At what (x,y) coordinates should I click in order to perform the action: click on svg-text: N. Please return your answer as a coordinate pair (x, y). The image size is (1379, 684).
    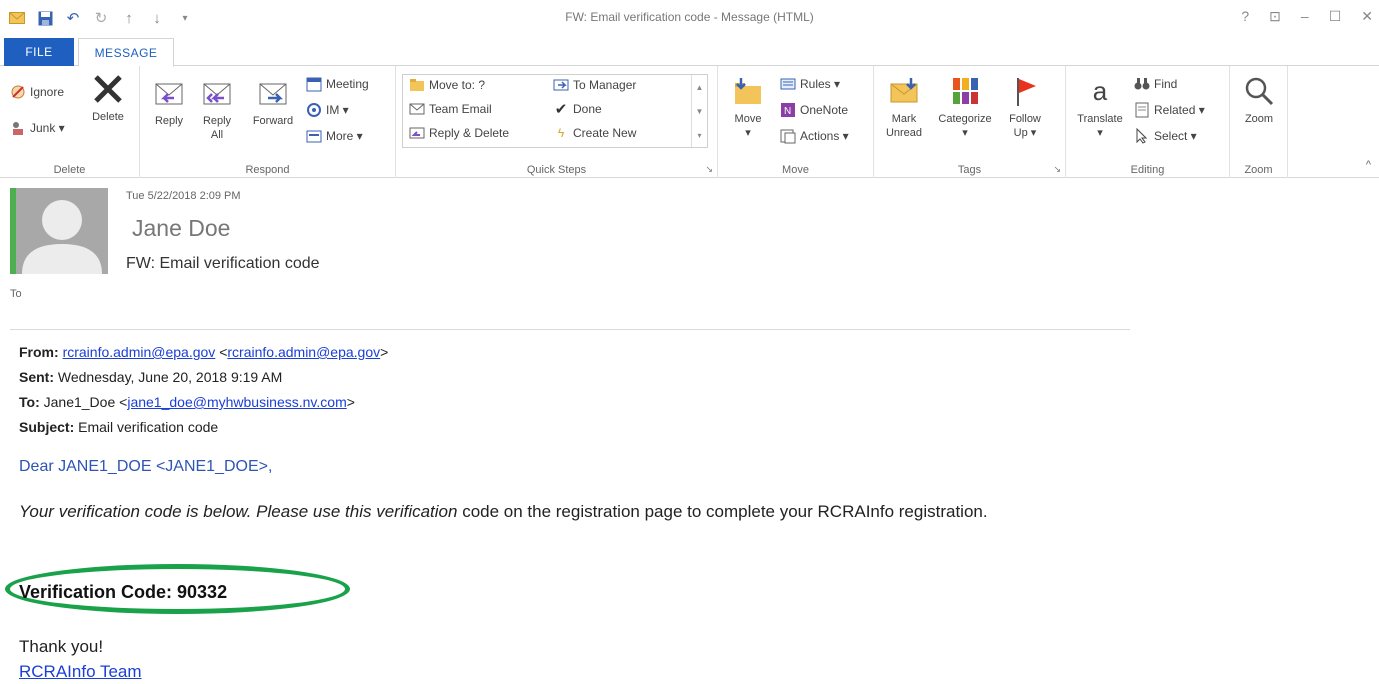
    Looking at the image, I should click on (787, 111).